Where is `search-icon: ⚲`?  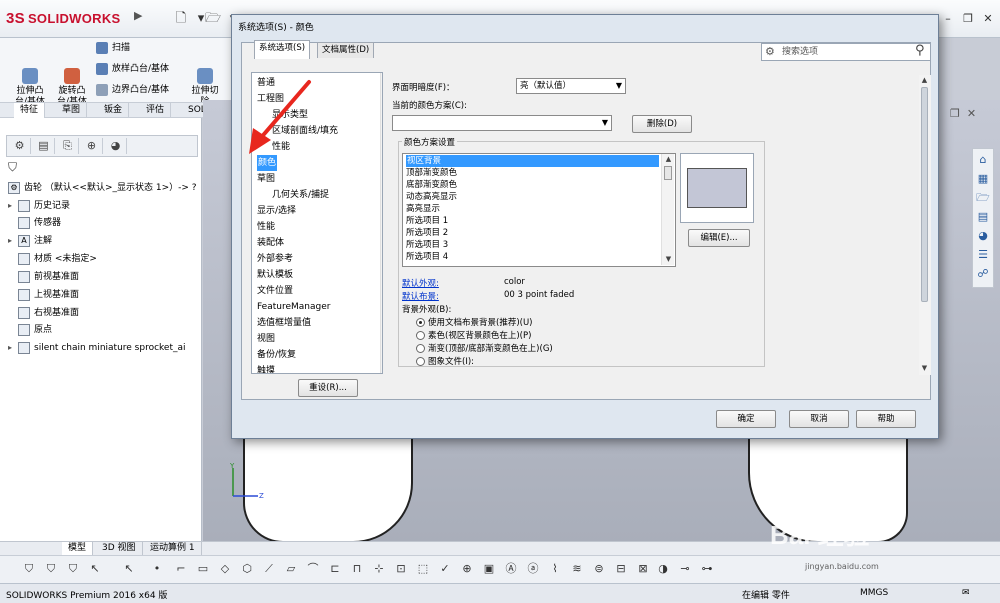 search-icon: ⚲ is located at coordinates (920, 50).